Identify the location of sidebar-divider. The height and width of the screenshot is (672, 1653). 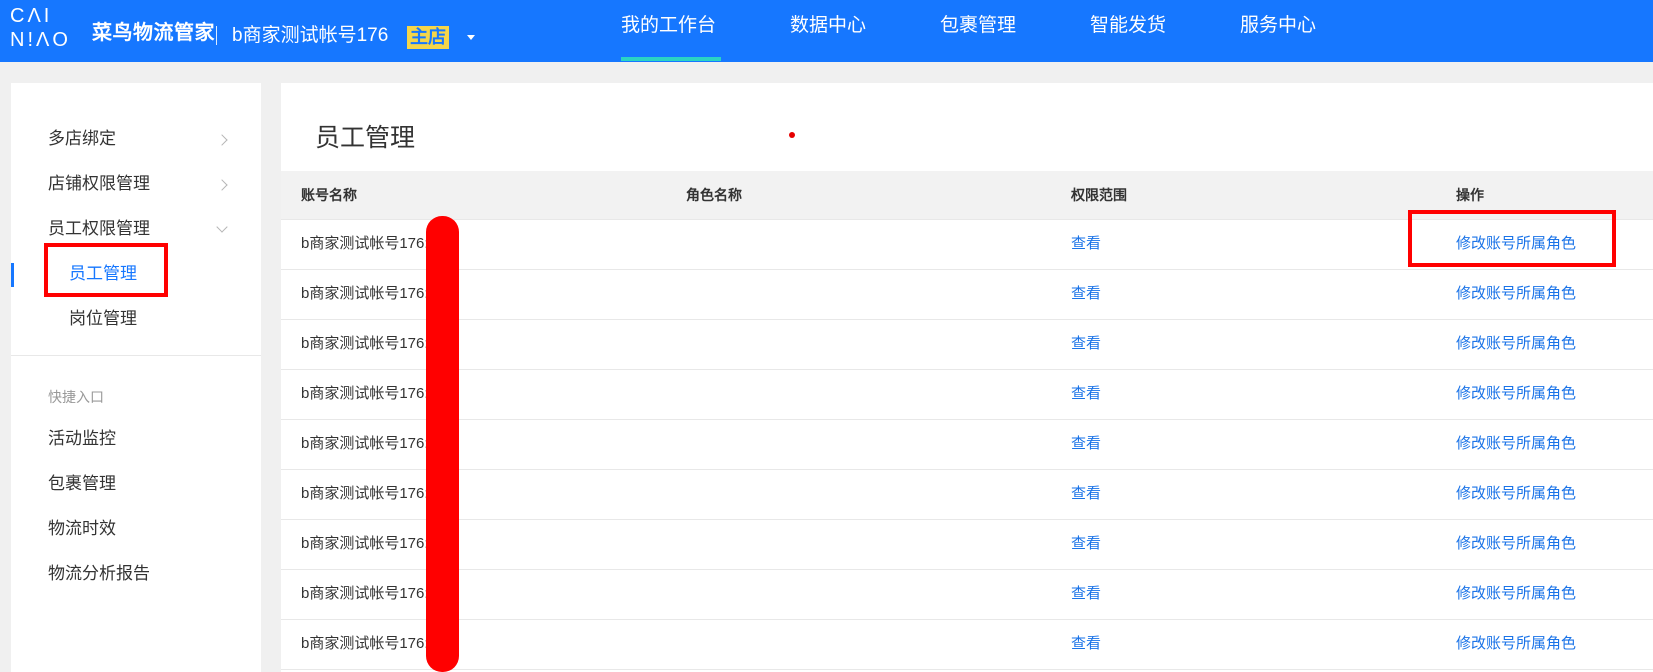
(136, 355).